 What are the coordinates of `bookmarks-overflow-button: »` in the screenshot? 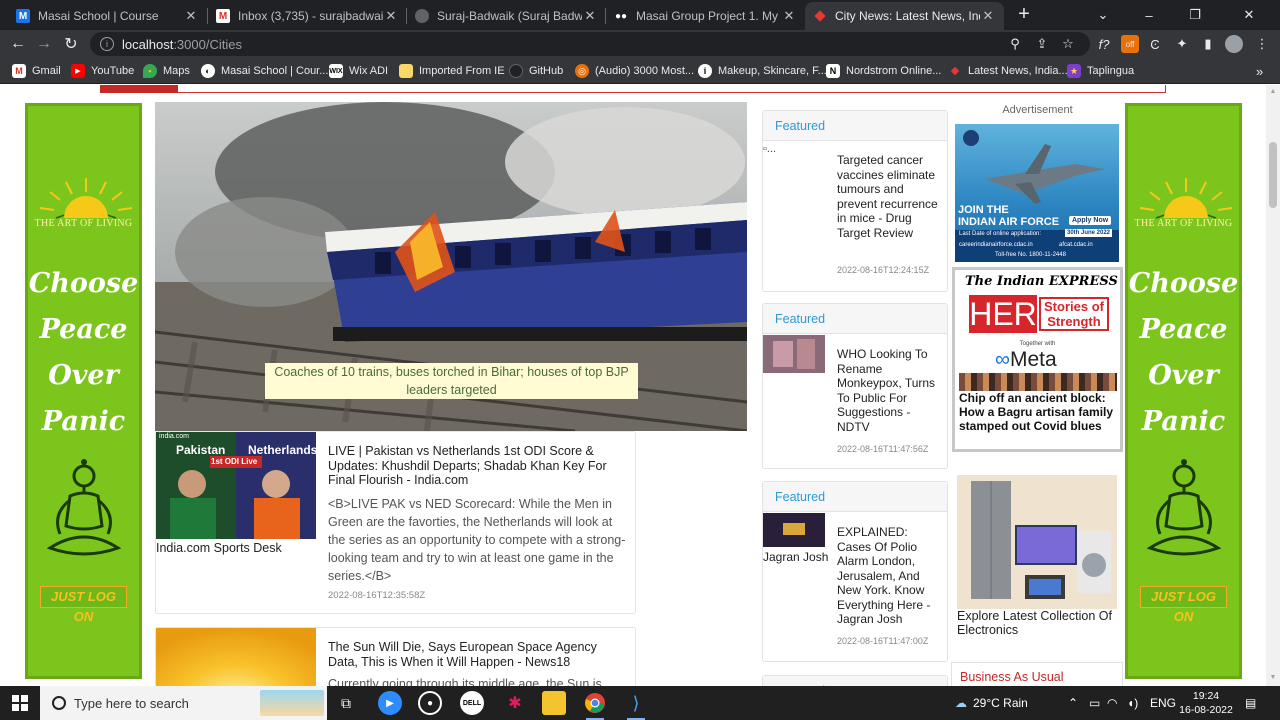 It's located at (1259, 71).